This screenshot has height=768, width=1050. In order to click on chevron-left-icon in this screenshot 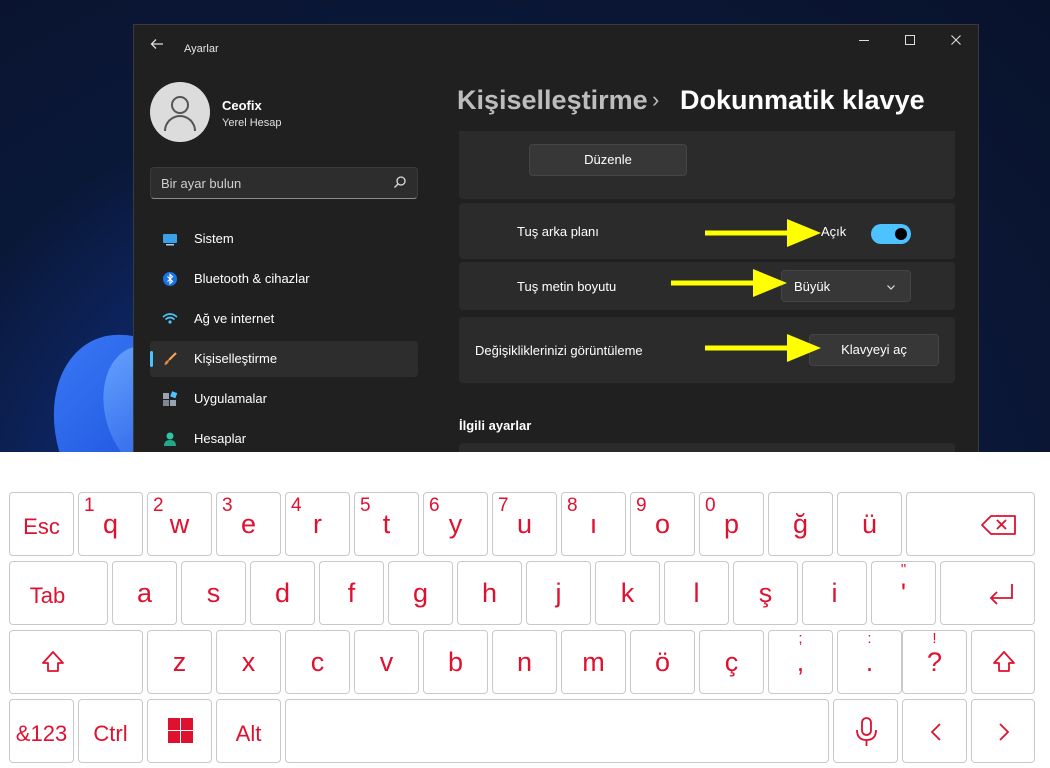, I will do `click(935, 732)`.